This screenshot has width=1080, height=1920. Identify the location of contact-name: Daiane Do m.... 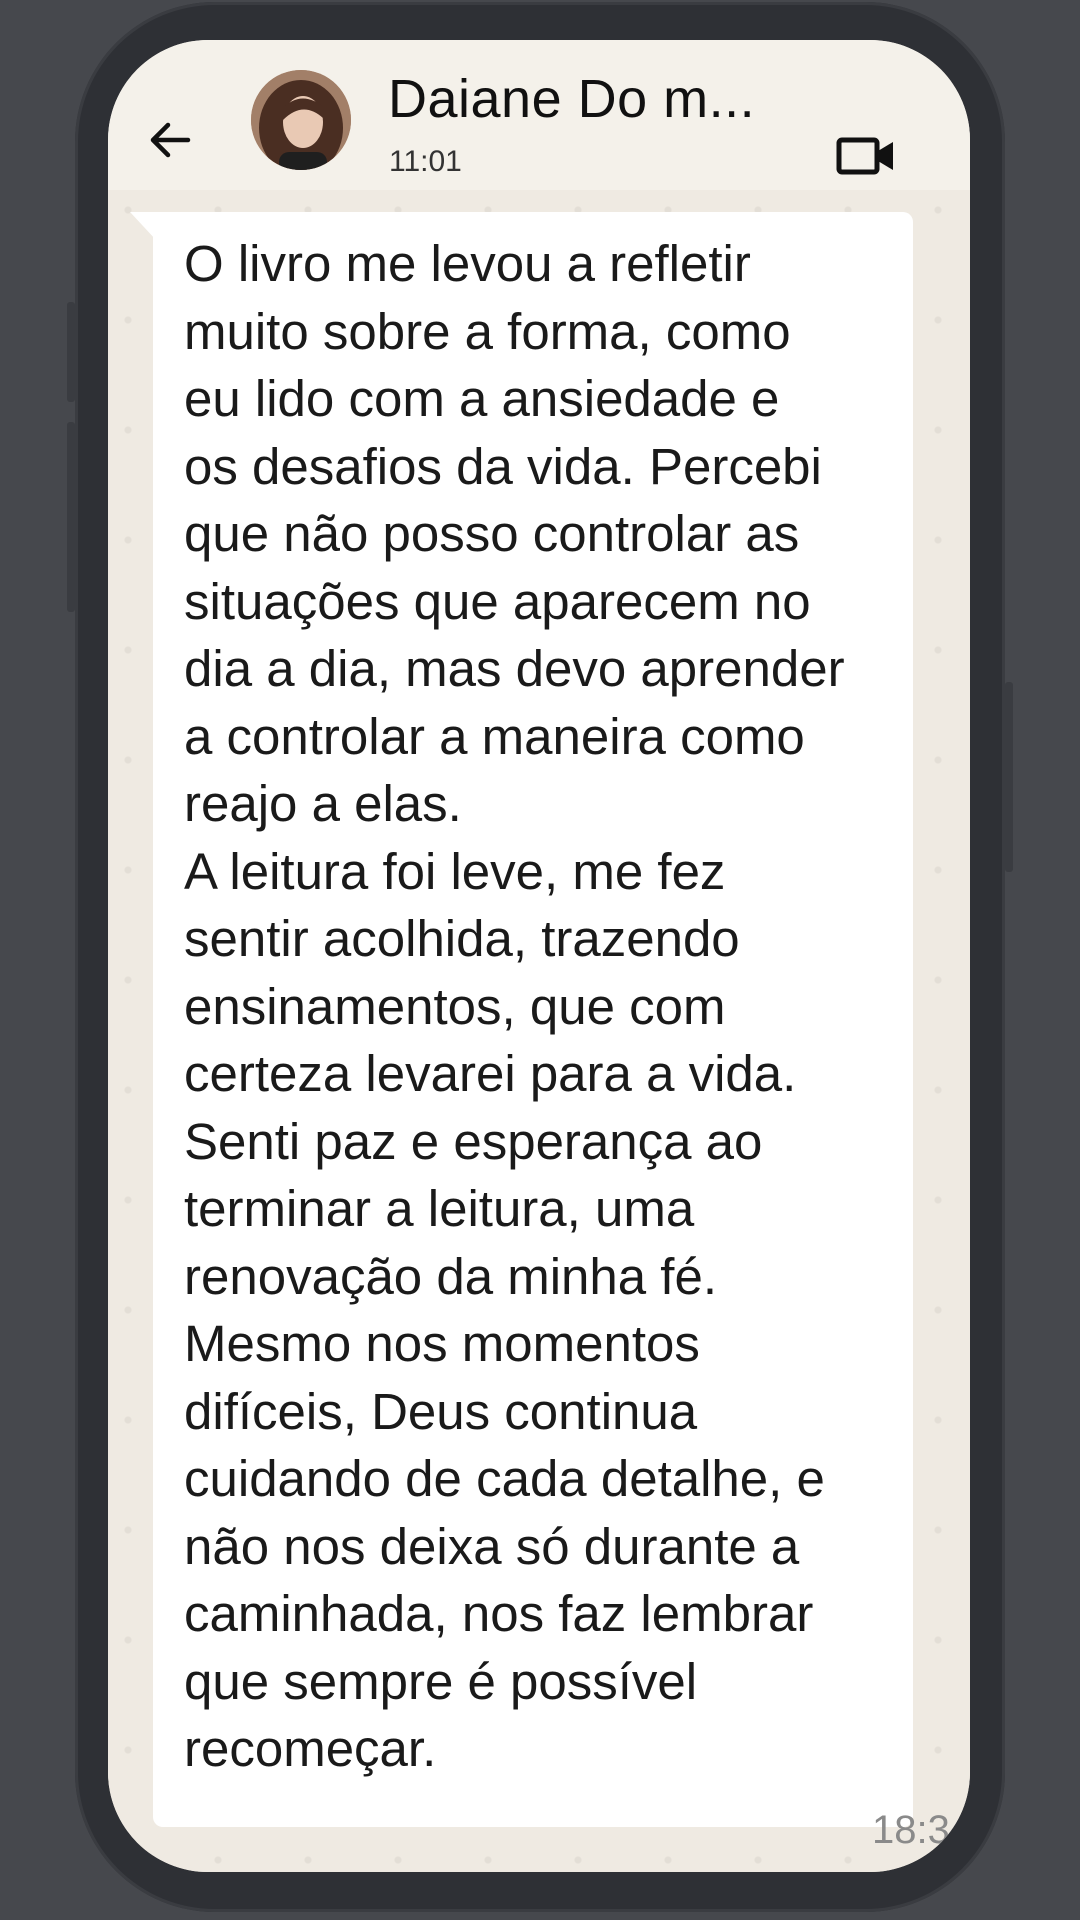
(571, 99).